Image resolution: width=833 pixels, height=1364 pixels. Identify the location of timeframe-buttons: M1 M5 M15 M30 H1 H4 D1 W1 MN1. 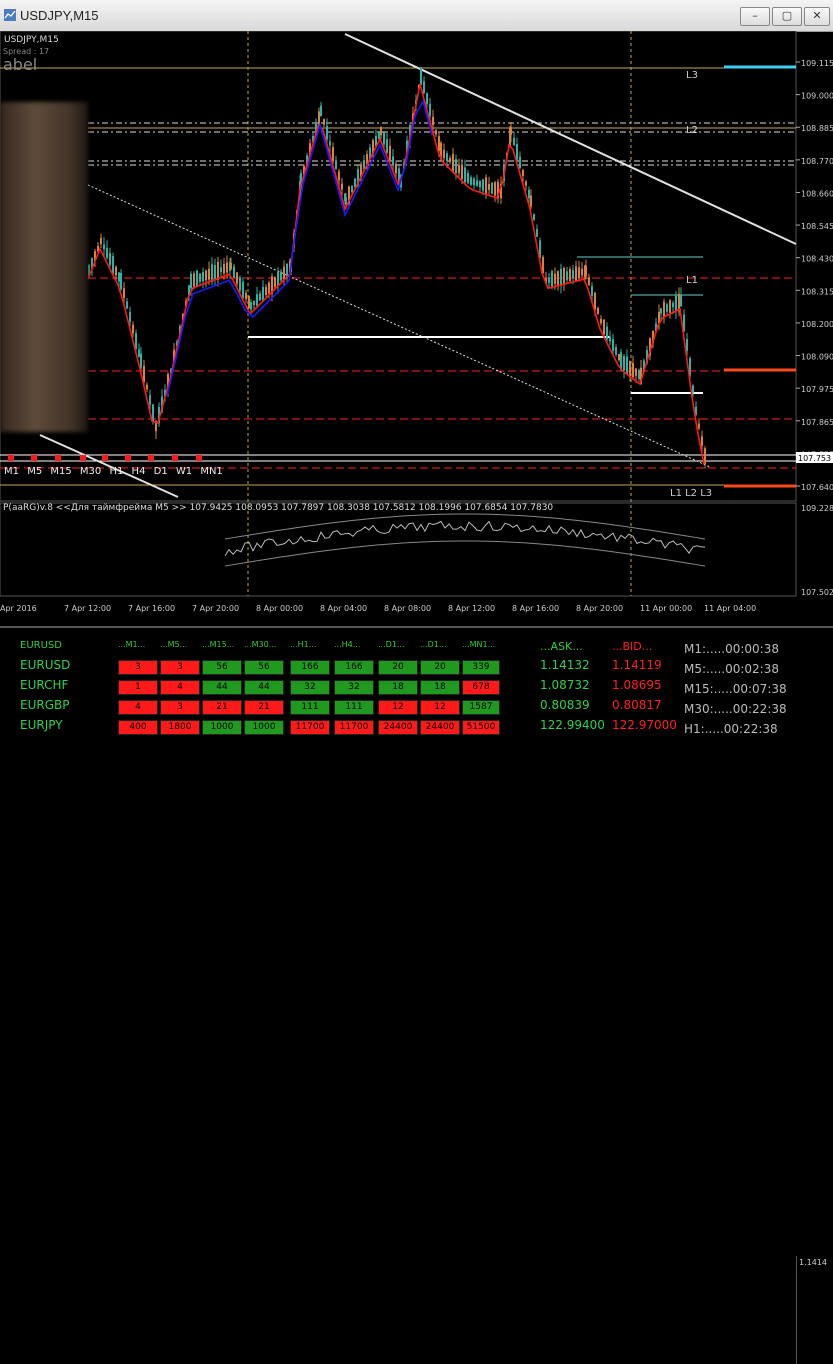
(116, 471).